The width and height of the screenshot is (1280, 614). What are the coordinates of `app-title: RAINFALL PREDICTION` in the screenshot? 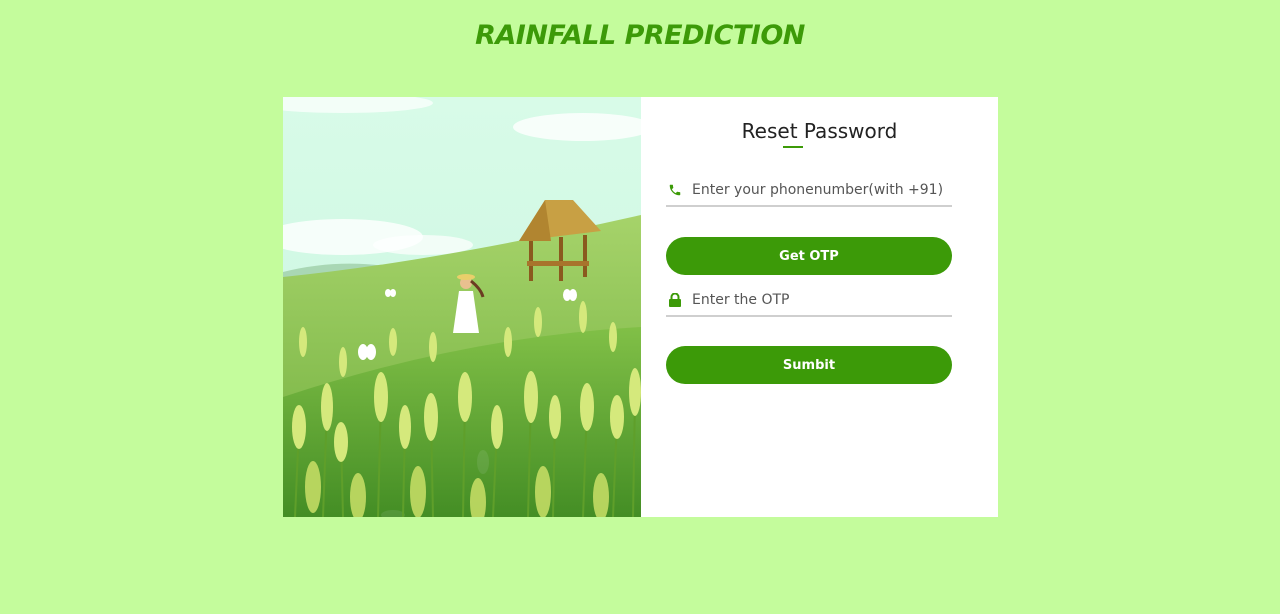 It's located at (640, 35).